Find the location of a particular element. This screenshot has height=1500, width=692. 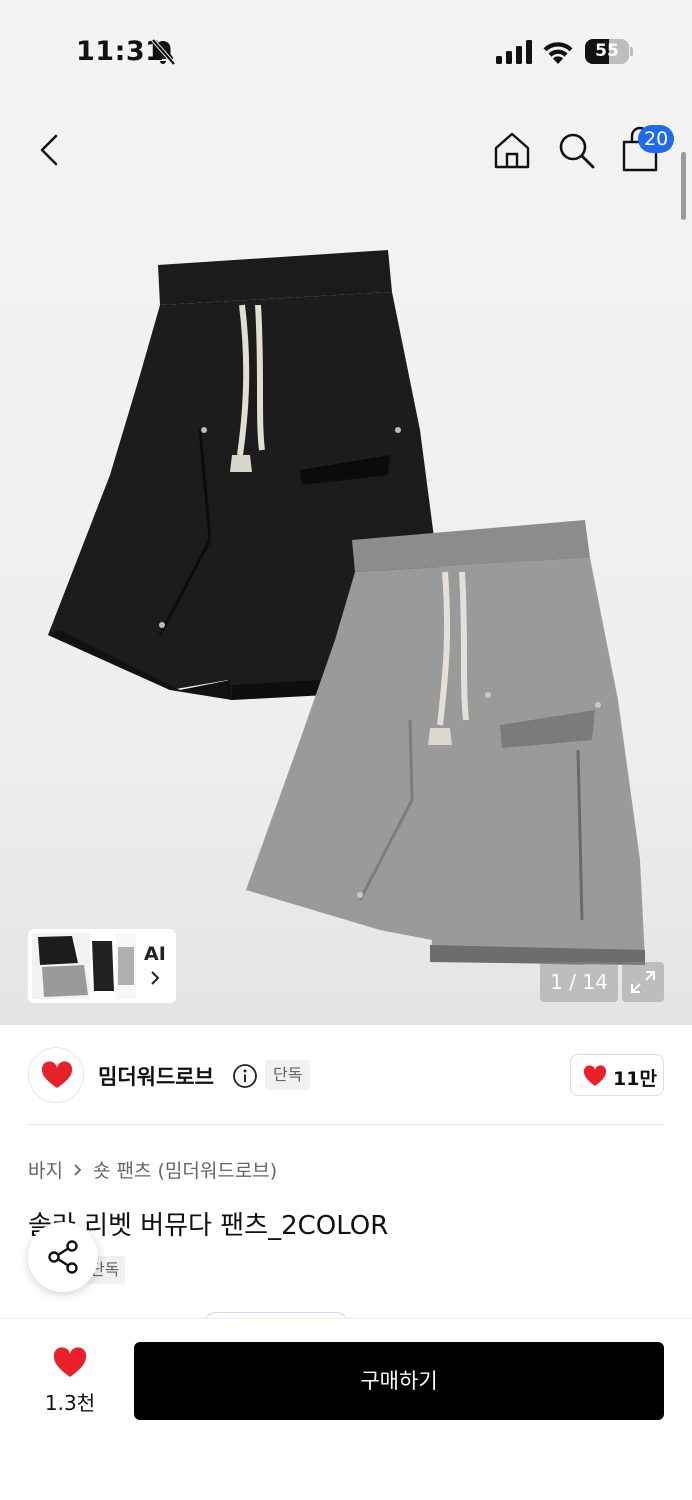

brand-like-button: 11만 is located at coordinates (617, 1075).